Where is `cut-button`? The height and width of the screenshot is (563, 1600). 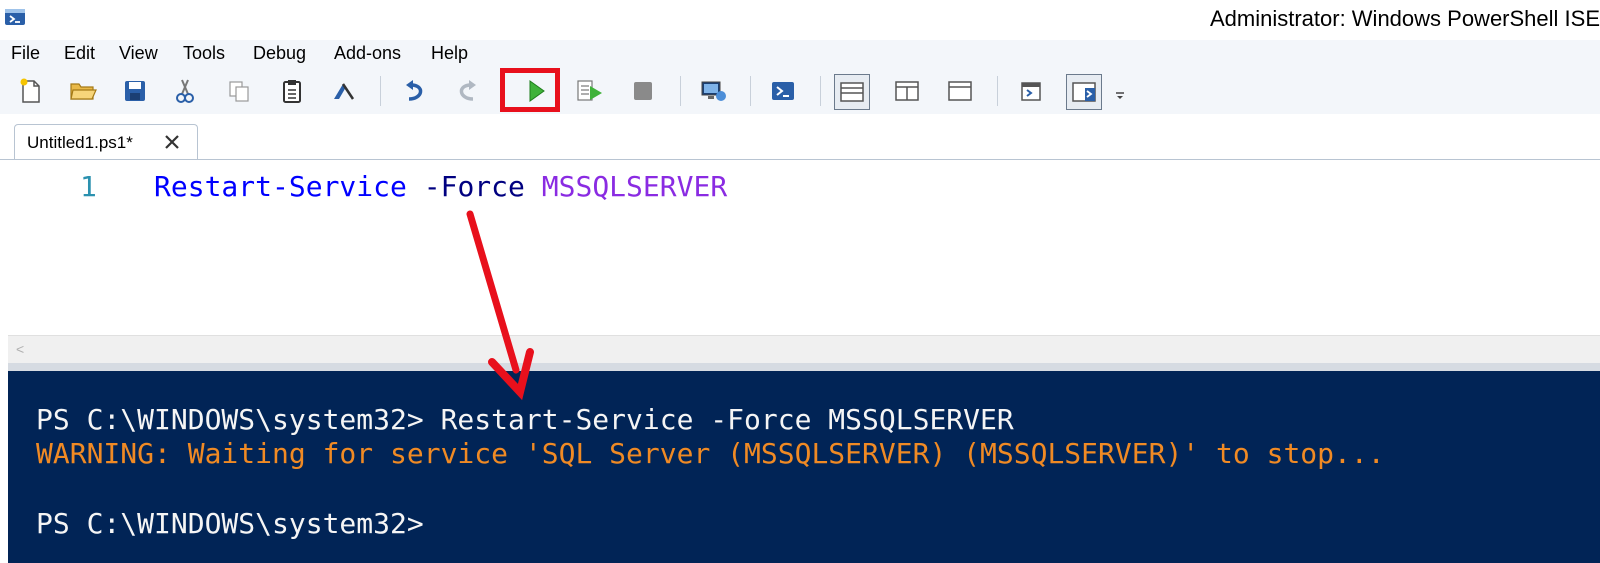
cut-button is located at coordinates (185, 91).